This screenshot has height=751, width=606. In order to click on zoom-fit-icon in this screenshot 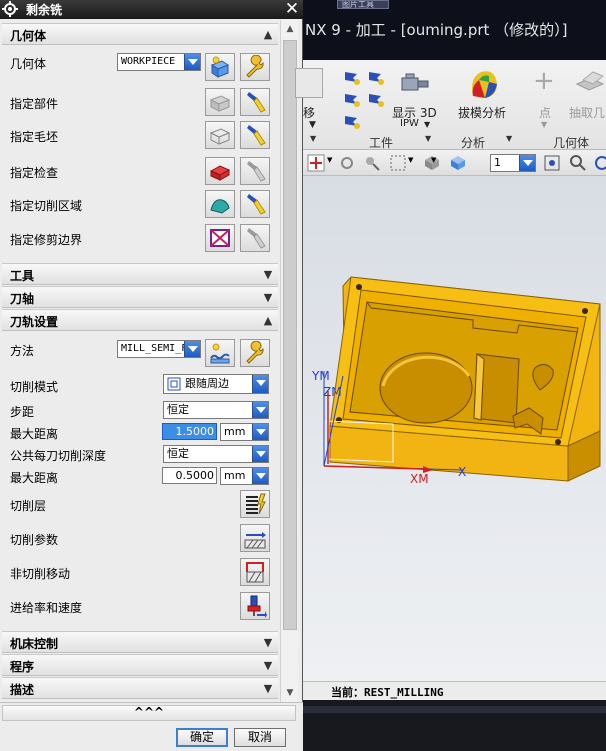, I will do `click(552, 163)`.